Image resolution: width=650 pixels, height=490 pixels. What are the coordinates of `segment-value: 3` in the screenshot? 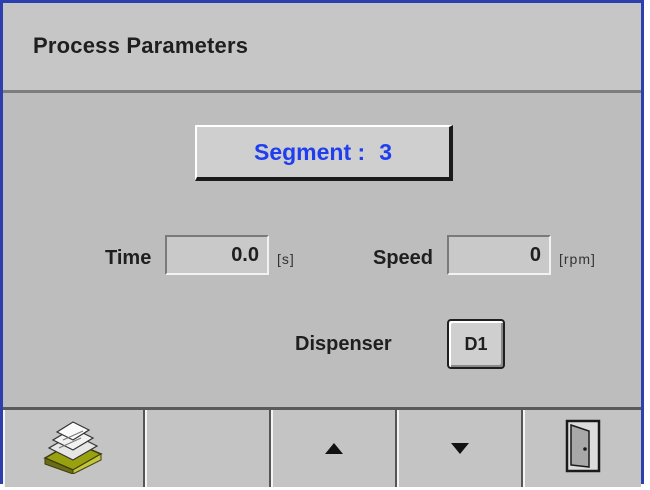 It's located at (385, 151).